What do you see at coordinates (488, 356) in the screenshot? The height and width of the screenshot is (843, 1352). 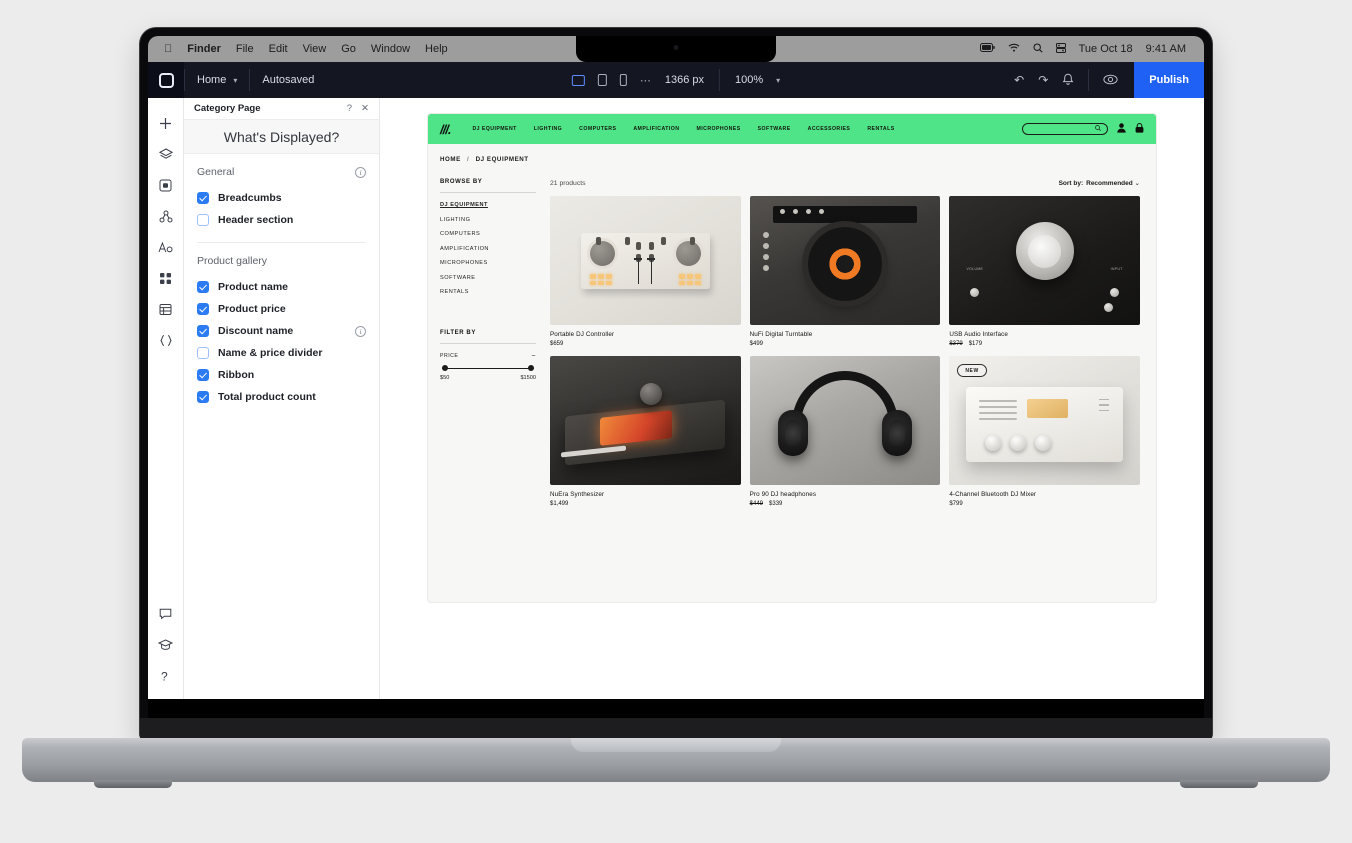 I see `filter-price-row: PRICE −` at bounding box center [488, 356].